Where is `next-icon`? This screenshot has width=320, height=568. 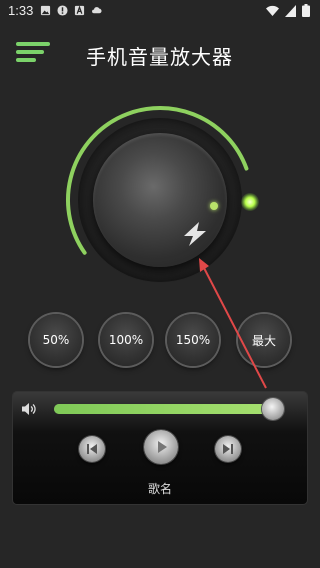 next-icon is located at coordinates (228, 449).